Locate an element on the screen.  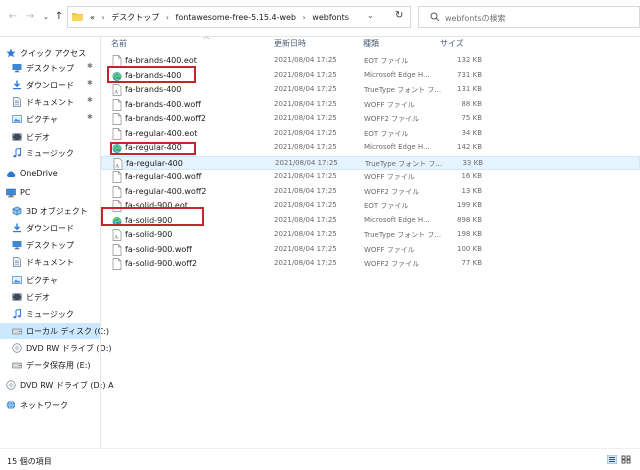
details-view-icon is located at coordinates (612, 459).